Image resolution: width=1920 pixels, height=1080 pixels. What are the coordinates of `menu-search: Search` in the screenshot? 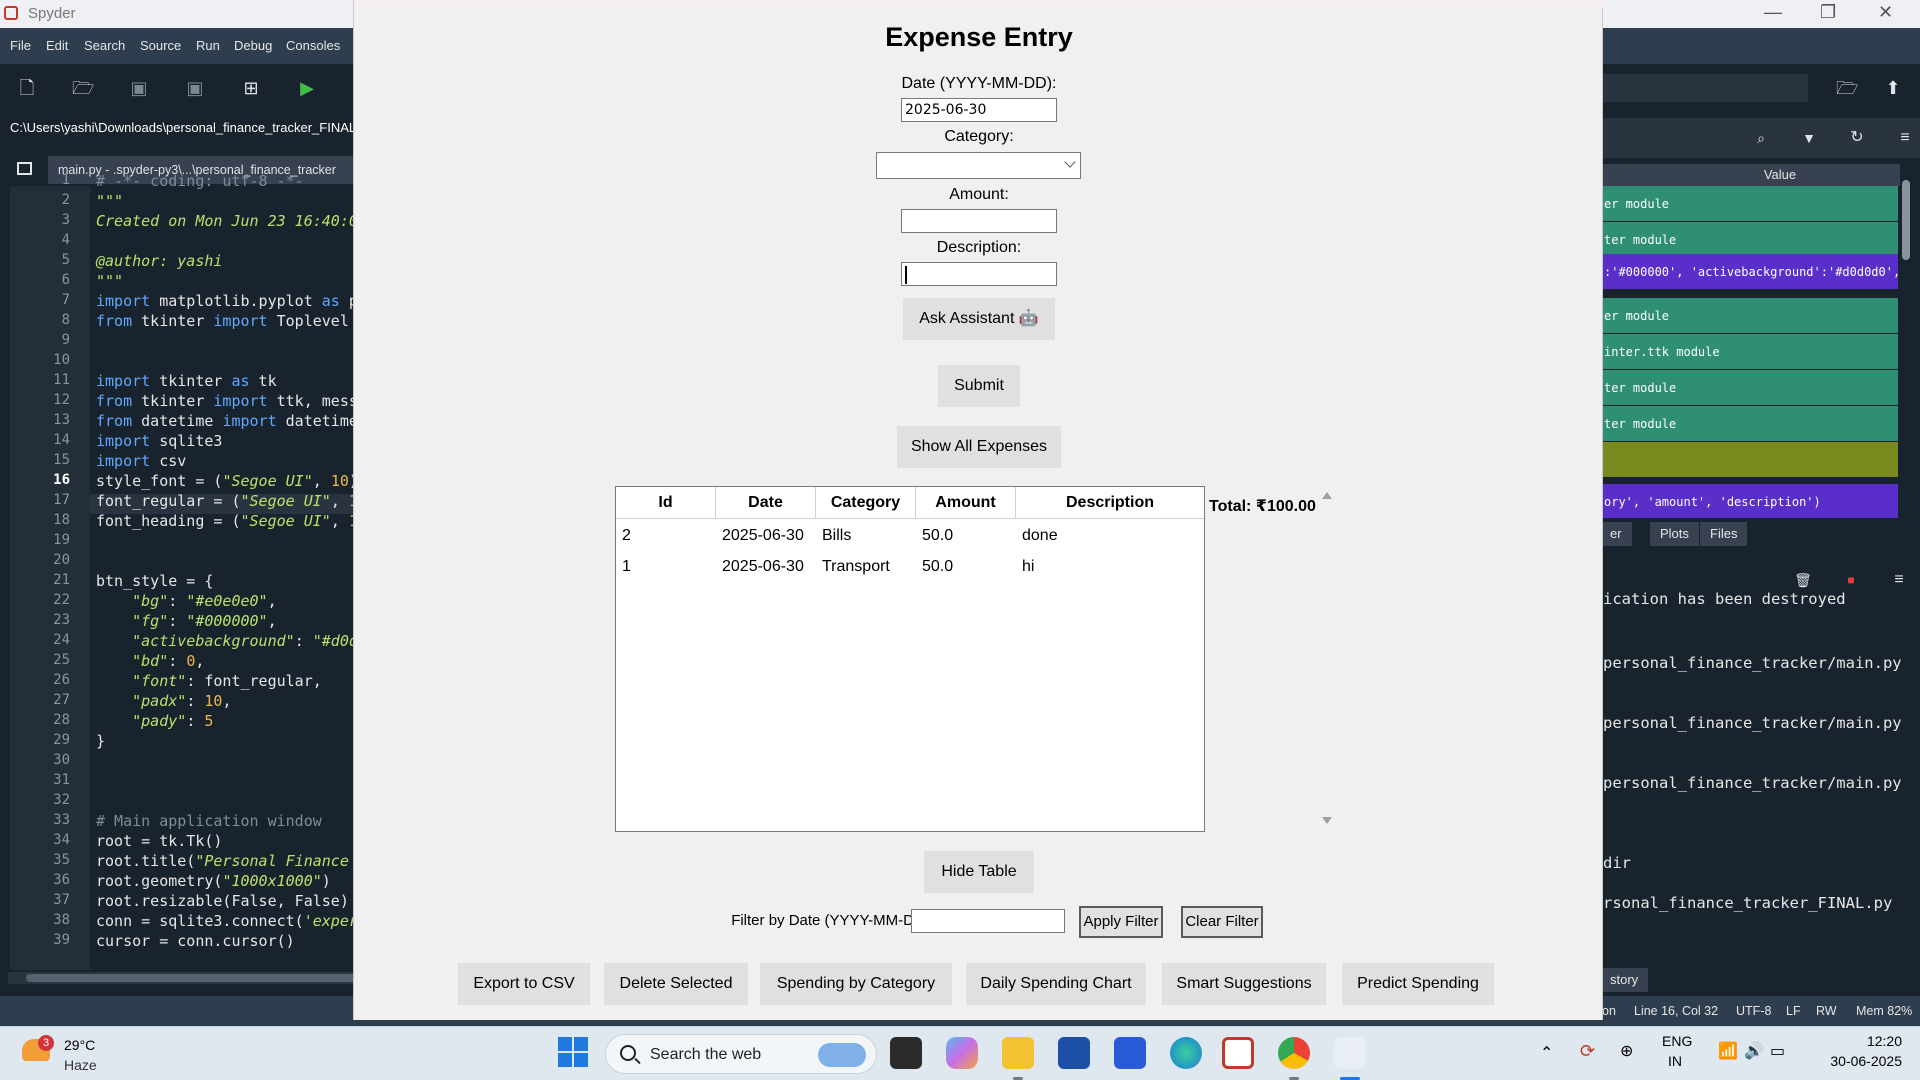 It's located at (104, 45).